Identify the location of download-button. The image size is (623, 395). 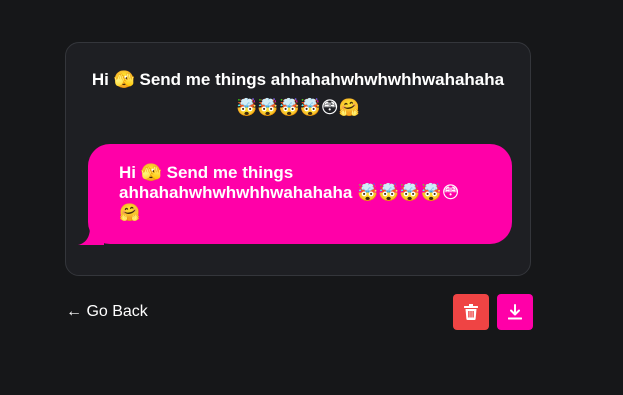
(515, 312).